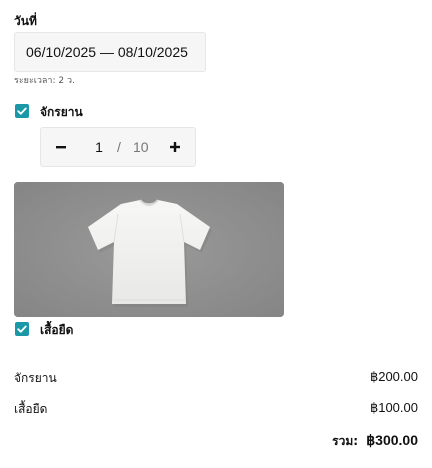  I want to click on minus-icon, so click(61, 147).